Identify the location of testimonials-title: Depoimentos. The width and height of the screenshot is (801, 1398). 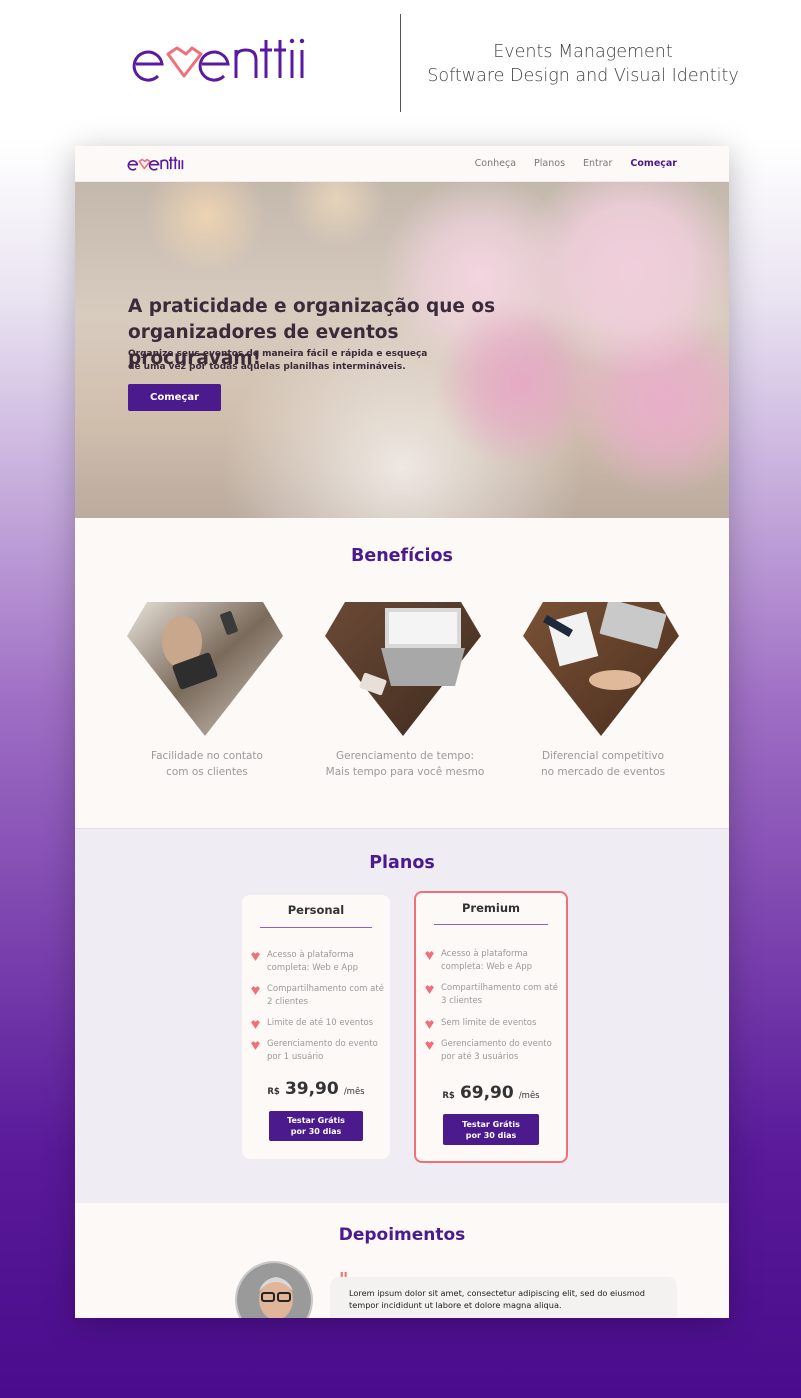
(402, 1235).